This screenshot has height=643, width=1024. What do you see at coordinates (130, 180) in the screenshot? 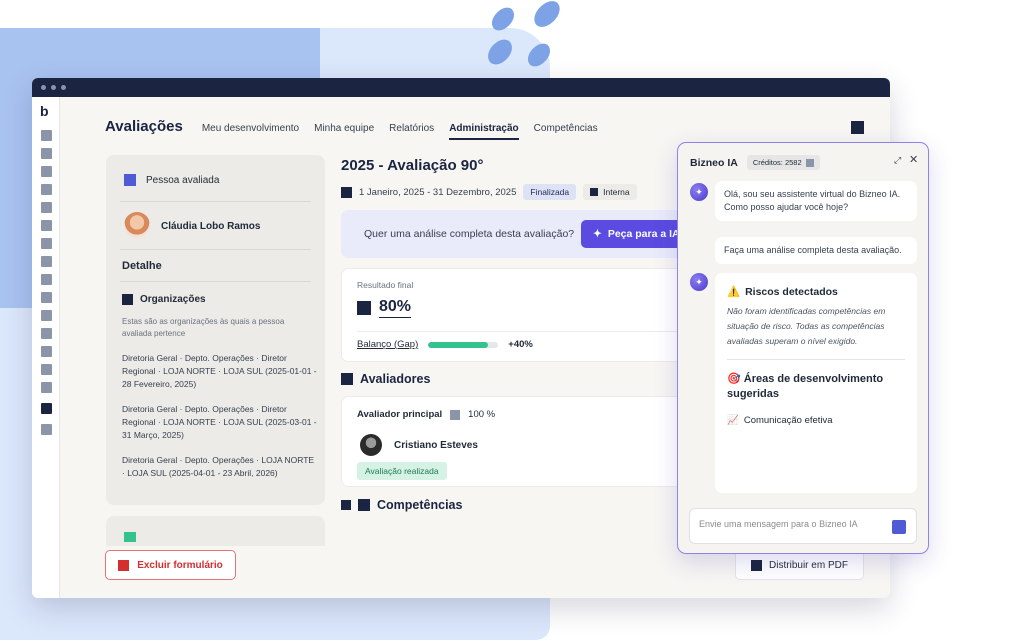
I see `person-icon` at bounding box center [130, 180].